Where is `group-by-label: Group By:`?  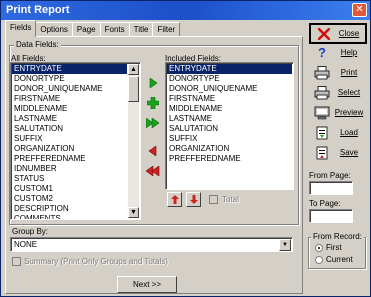 group-by-label: Group By: is located at coordinates (30, 231).